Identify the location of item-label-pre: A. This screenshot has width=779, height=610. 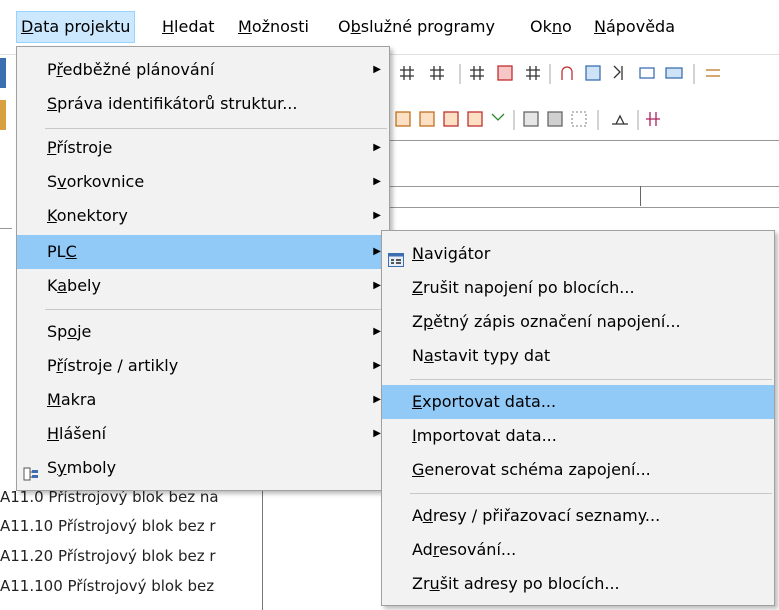
(417, 515).